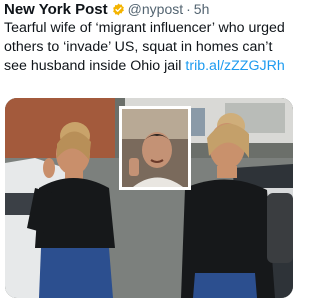  Describe the element at coordinates (155, 9) in the screenshot. I see `author-handle: @nypost` at that location.